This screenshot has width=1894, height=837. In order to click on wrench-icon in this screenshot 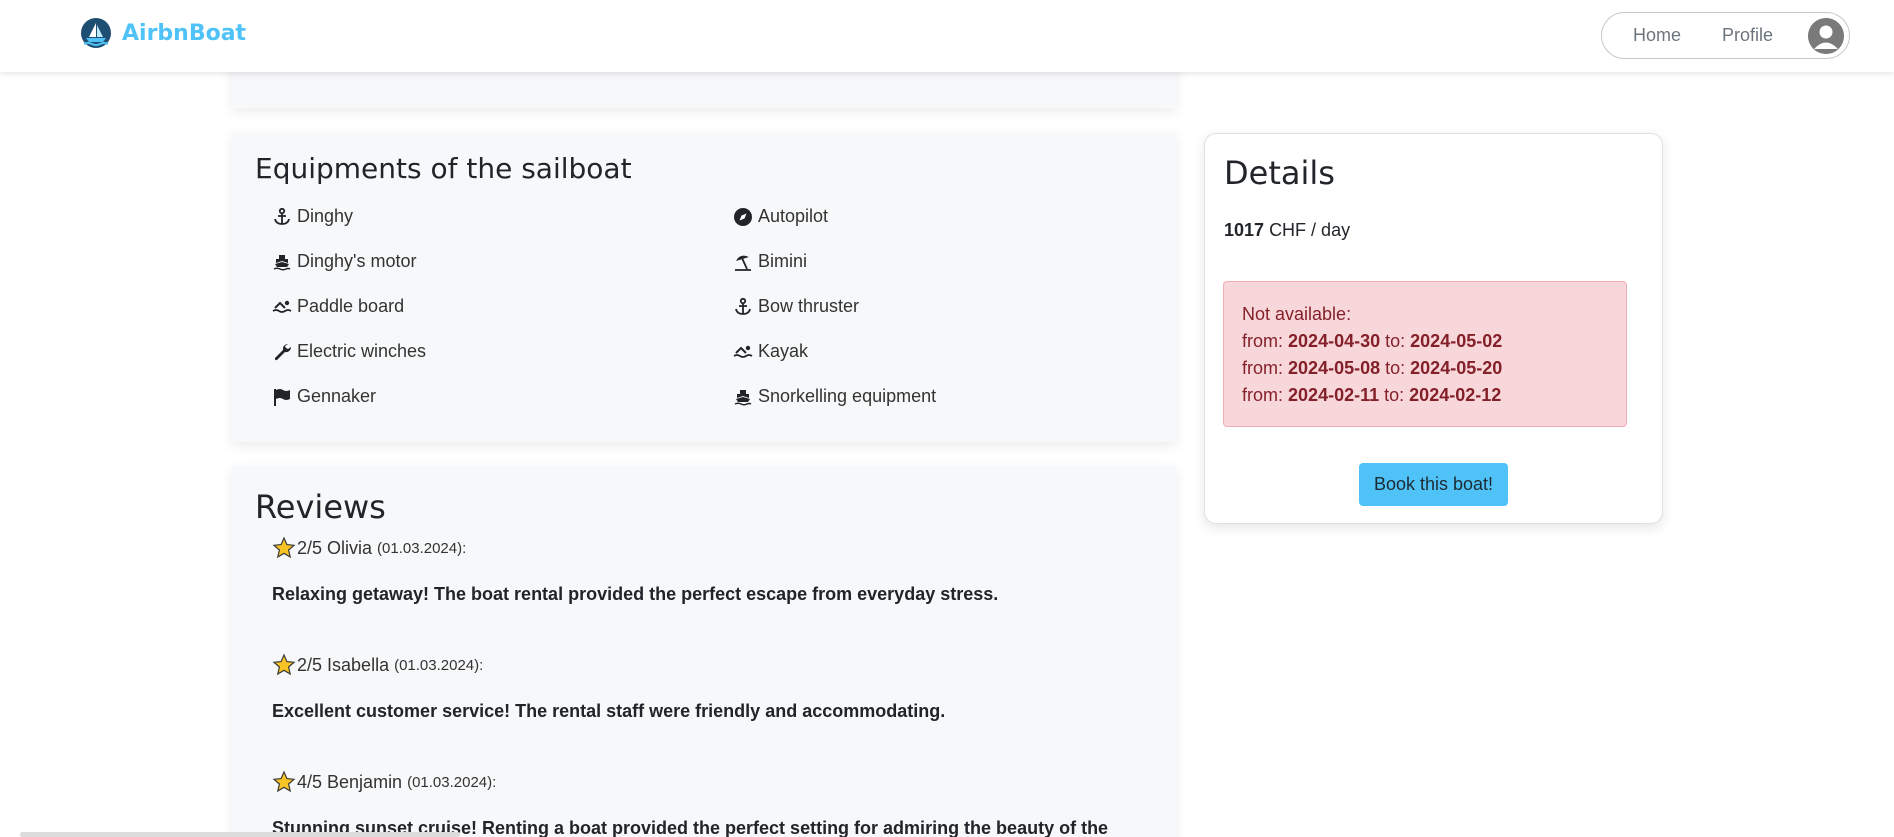, I will do `click(283, 351)`.